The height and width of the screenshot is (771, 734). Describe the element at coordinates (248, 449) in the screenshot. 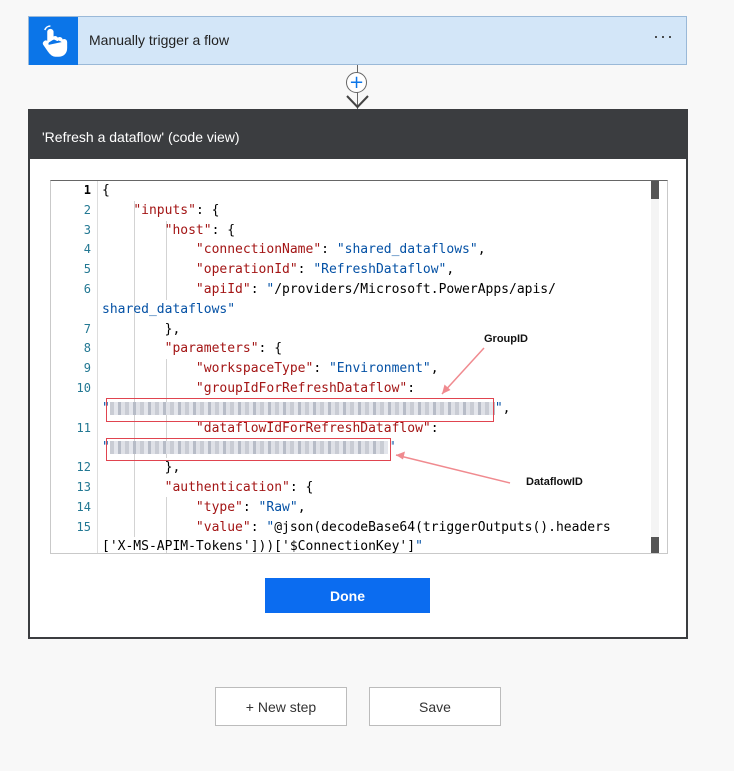

I see `dataflow-id-highlight` at that location.